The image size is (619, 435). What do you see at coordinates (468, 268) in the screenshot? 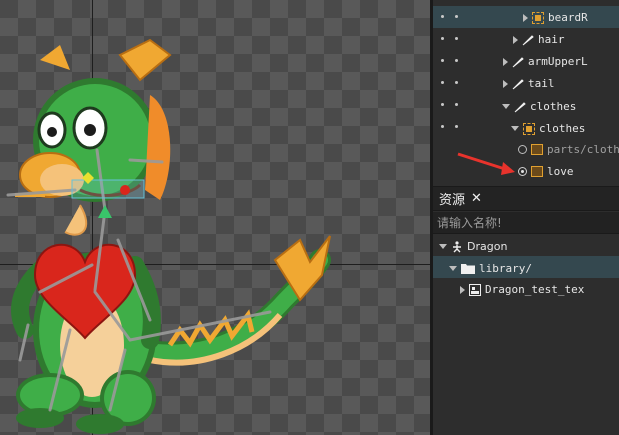
I see `folder-icon` at bounding box center [468, 268].